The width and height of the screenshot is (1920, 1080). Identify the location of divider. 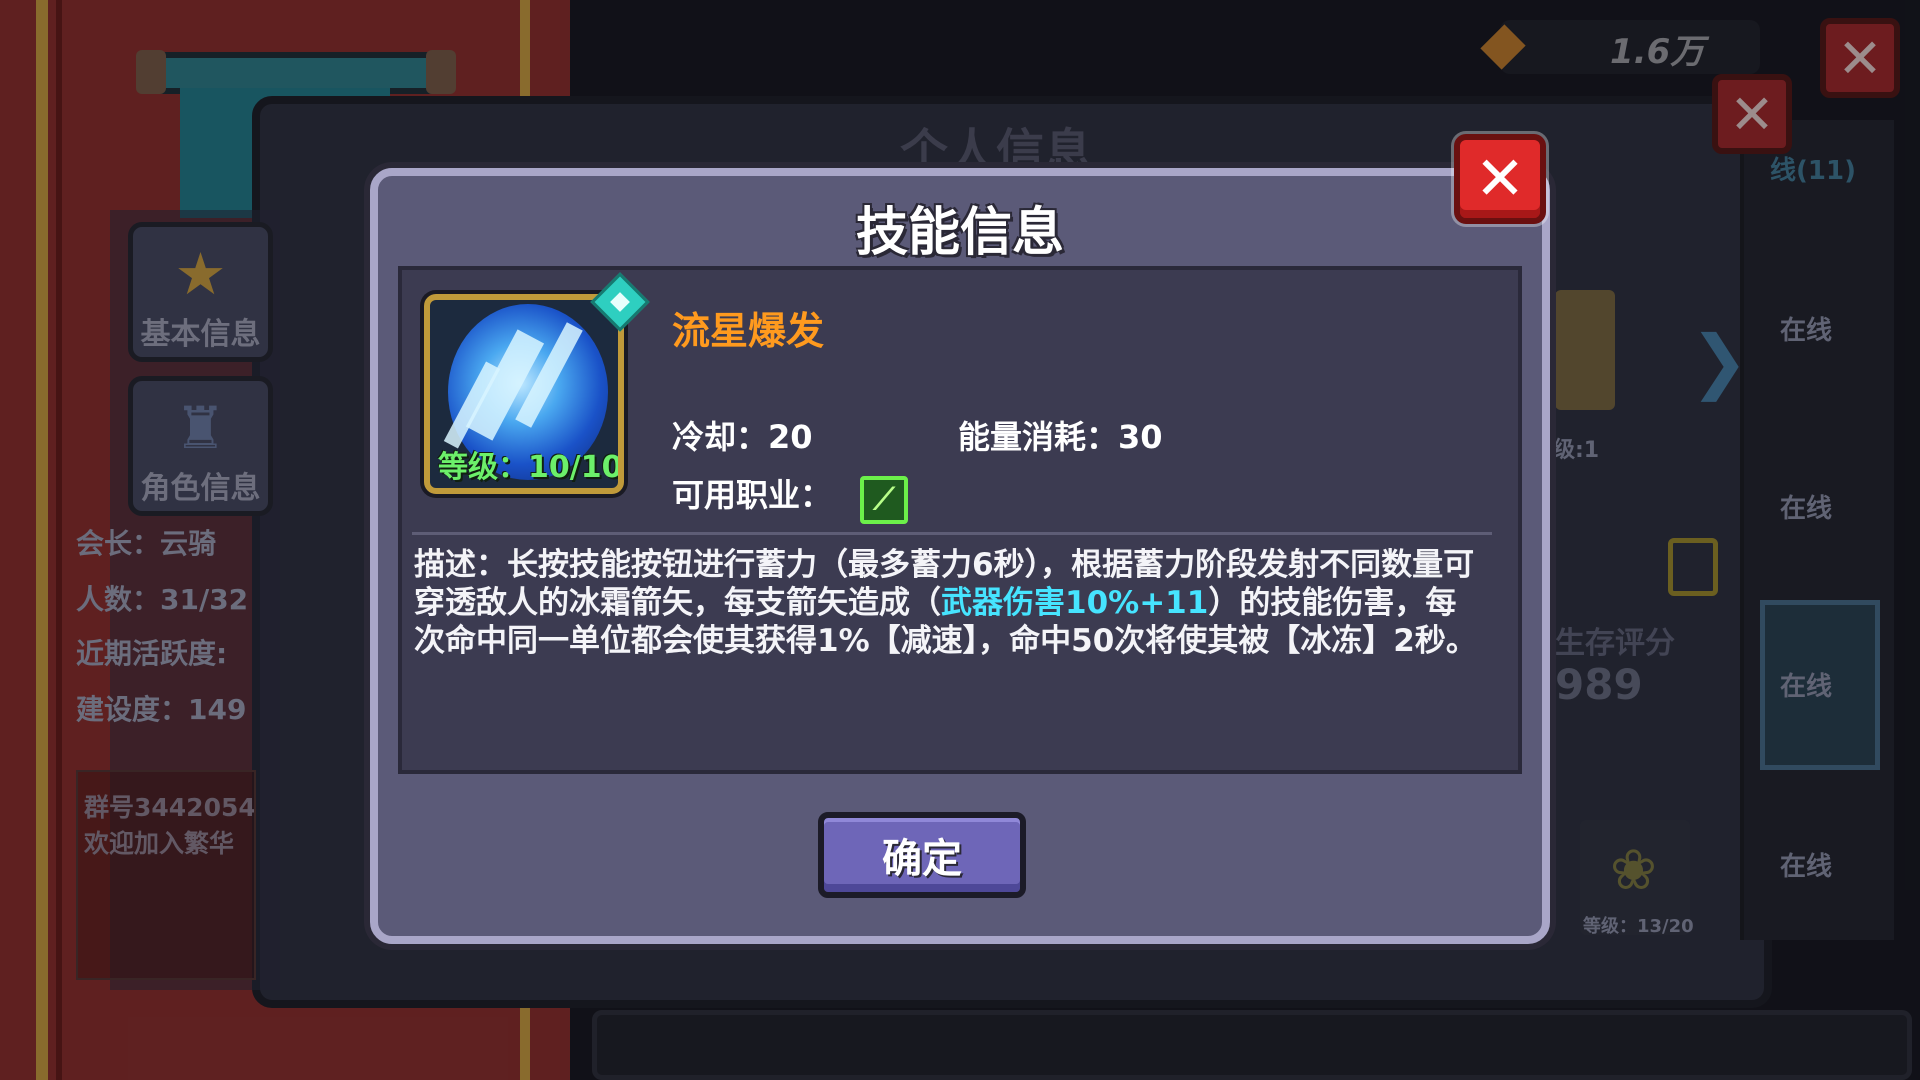
(952, 533).